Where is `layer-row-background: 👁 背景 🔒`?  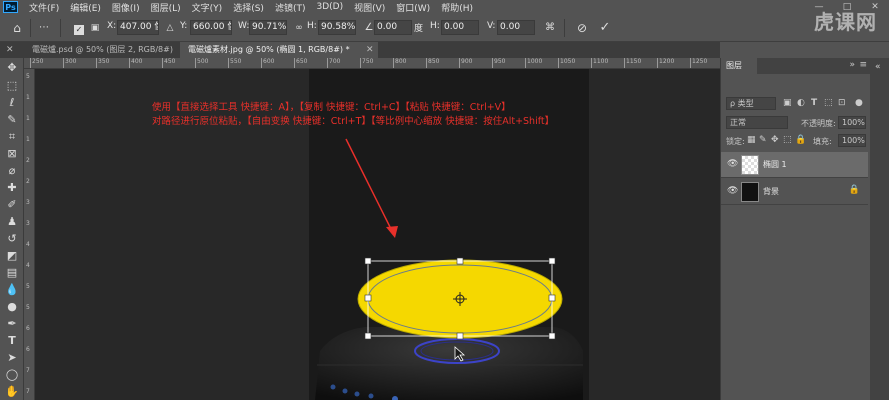 layer-row-background: 👁 背景 🔒 is located at coordinates (794, 192).